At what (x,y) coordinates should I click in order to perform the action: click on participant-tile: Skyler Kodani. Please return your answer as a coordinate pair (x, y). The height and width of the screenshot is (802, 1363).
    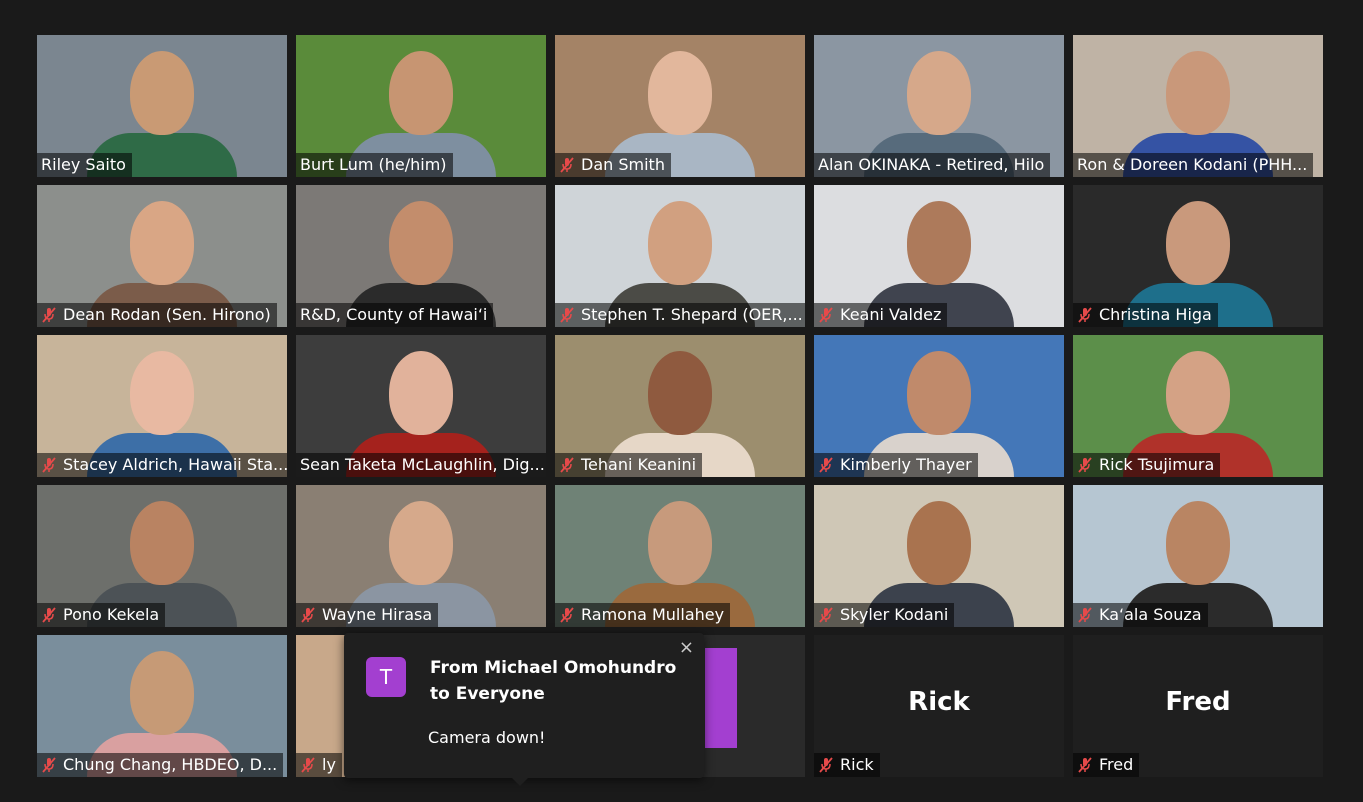
    Looking at the image, I should click on (939, 556).